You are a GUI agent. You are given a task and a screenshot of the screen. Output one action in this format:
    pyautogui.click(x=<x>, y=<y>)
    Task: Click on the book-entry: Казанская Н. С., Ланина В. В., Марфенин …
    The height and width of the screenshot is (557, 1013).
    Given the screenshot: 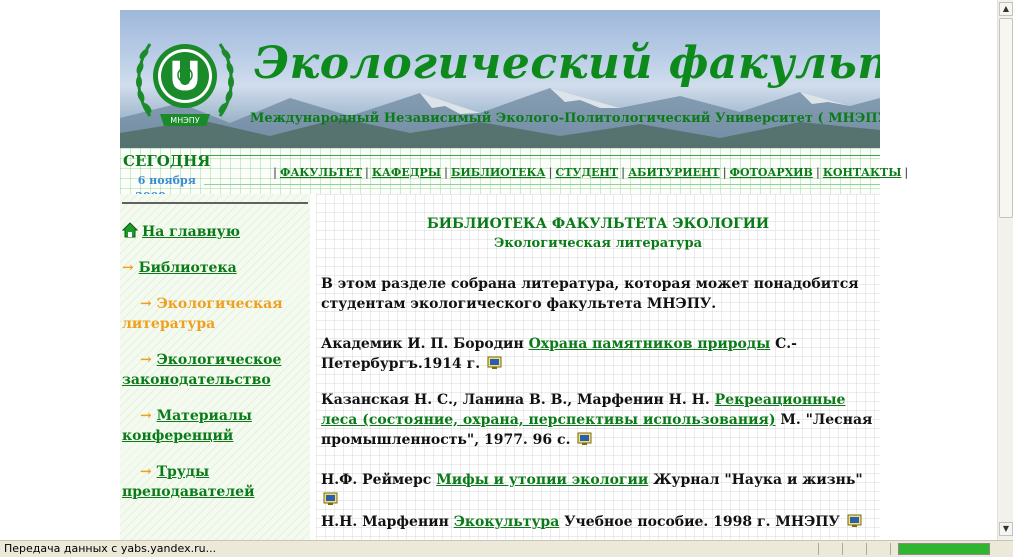 What is the action you would take?
    pyautogui.click(x=599, y=420)
    